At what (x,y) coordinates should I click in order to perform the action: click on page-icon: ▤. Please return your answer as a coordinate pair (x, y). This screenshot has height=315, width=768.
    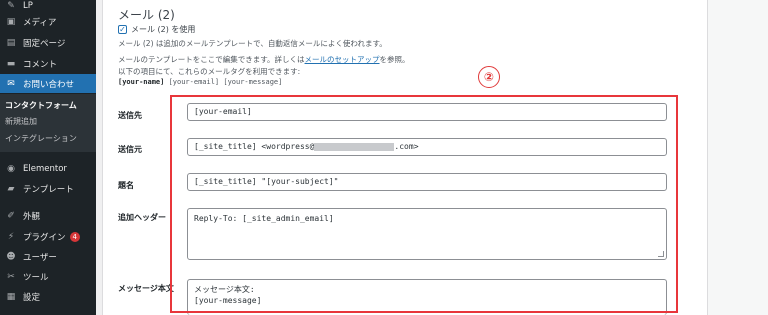
    Looking at the image, I should click on (11, 42).